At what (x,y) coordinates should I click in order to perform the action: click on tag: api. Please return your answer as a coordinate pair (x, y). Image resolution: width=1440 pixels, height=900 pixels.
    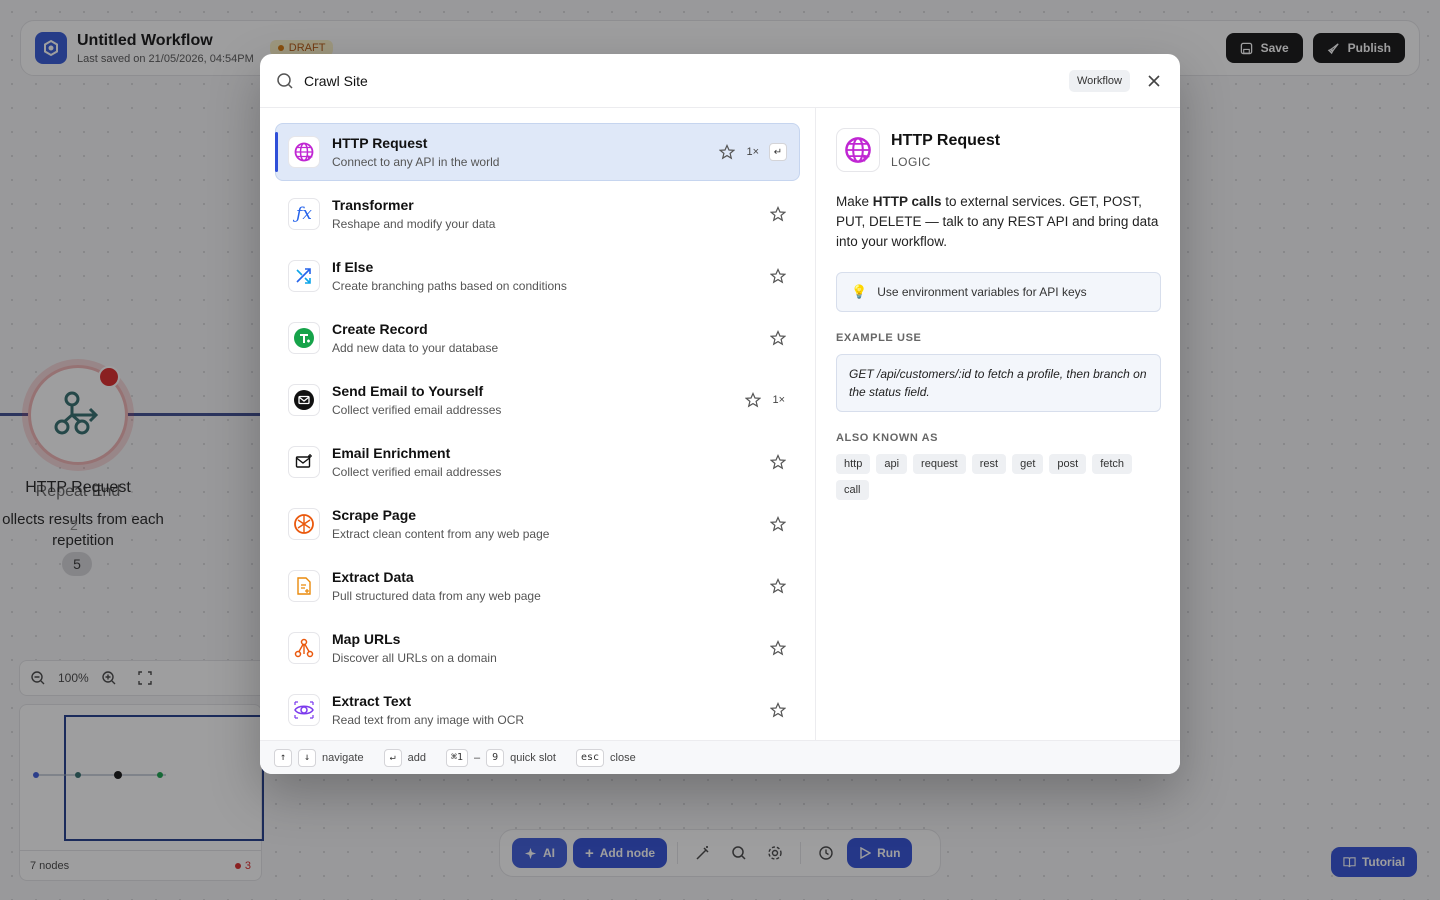
    Looking at the image, I should click on (892, 464).